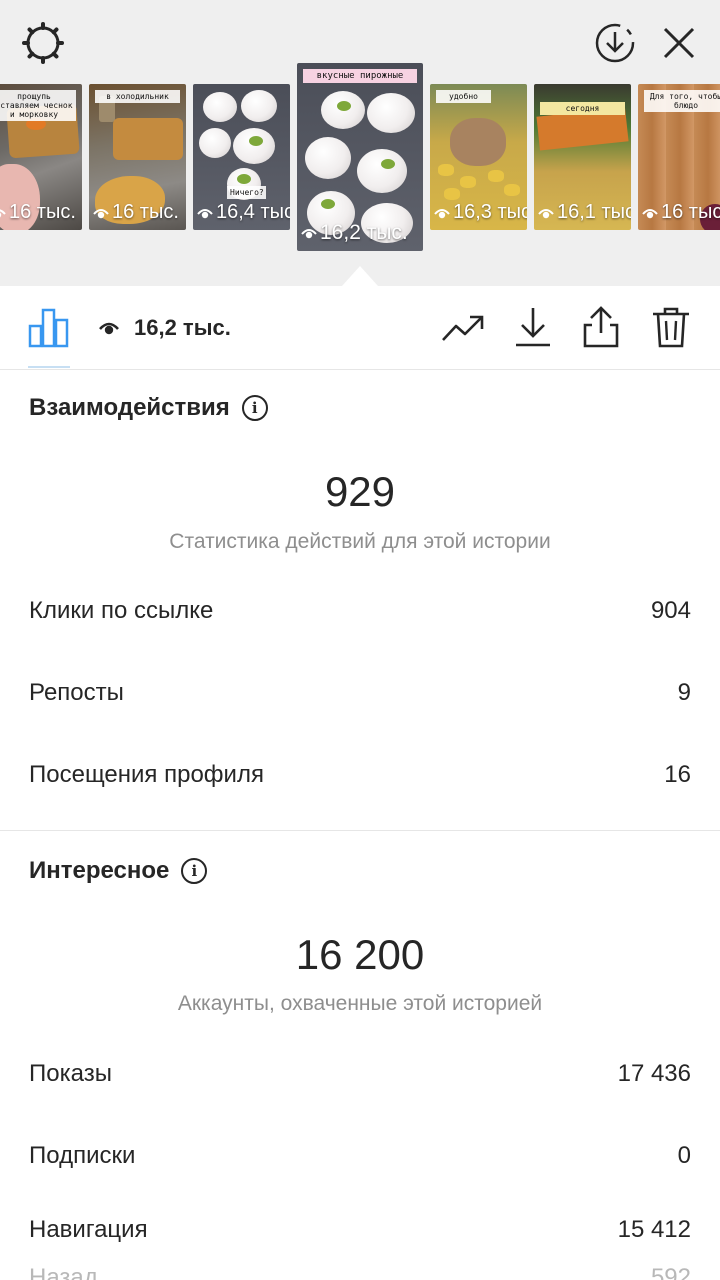 This screenshot has width=720, height=1280. Describe the element at coordinates (360, 76) in the screenshot. I see `story-caption: вкусные пирожные` at that location.